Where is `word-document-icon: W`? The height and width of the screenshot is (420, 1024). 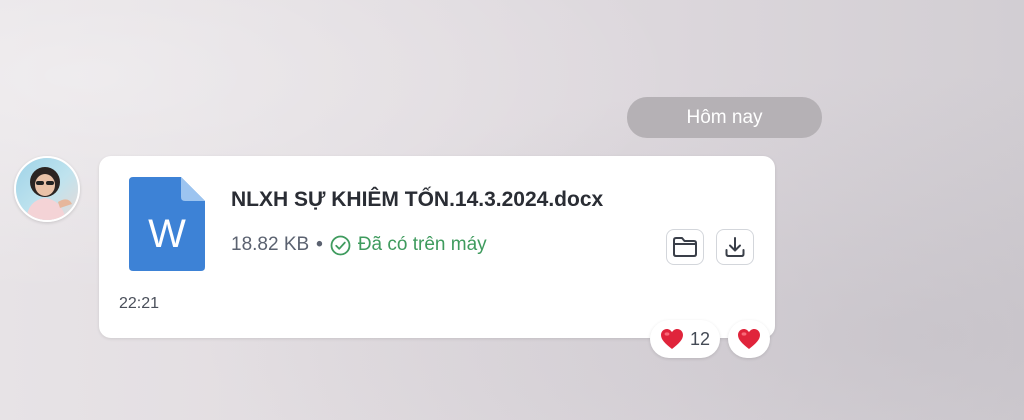
word-document-icon: W is located at coordinates (167, 224).